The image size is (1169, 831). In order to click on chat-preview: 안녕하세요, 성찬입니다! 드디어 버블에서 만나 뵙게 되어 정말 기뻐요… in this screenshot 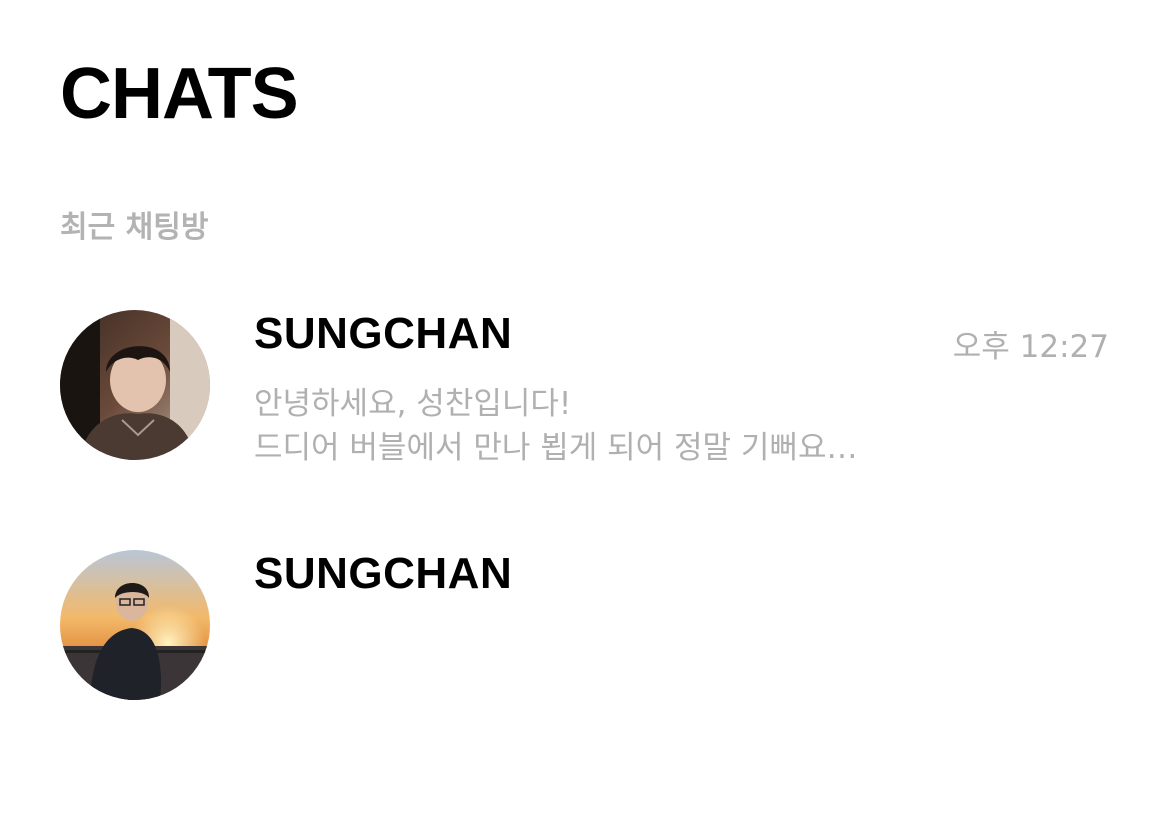, I will do `click(555, 426)`.